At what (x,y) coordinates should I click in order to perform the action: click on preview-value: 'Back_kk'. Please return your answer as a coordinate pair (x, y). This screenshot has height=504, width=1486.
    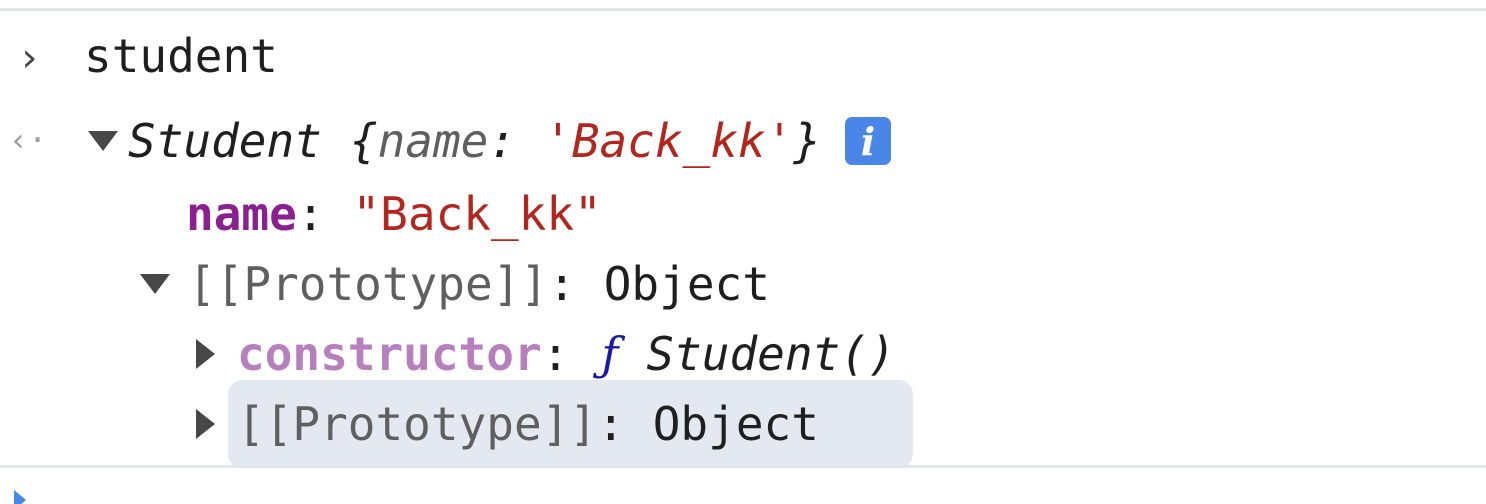
    Looking at the image, I should click on (669, 141).